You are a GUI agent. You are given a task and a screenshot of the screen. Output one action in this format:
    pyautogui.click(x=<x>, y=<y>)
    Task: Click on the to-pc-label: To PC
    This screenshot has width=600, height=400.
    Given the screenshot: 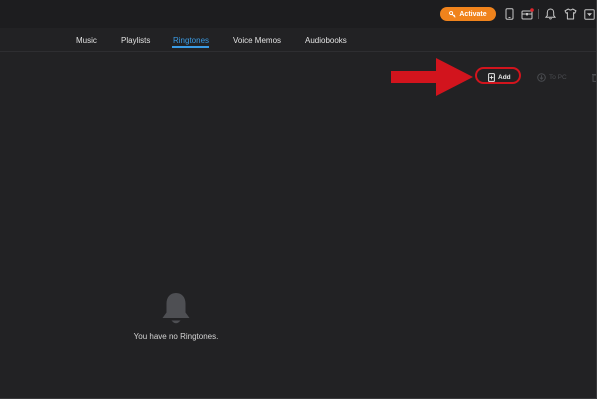 What is the action you would take?
    pyautogui.click(x=558, y=77)
    